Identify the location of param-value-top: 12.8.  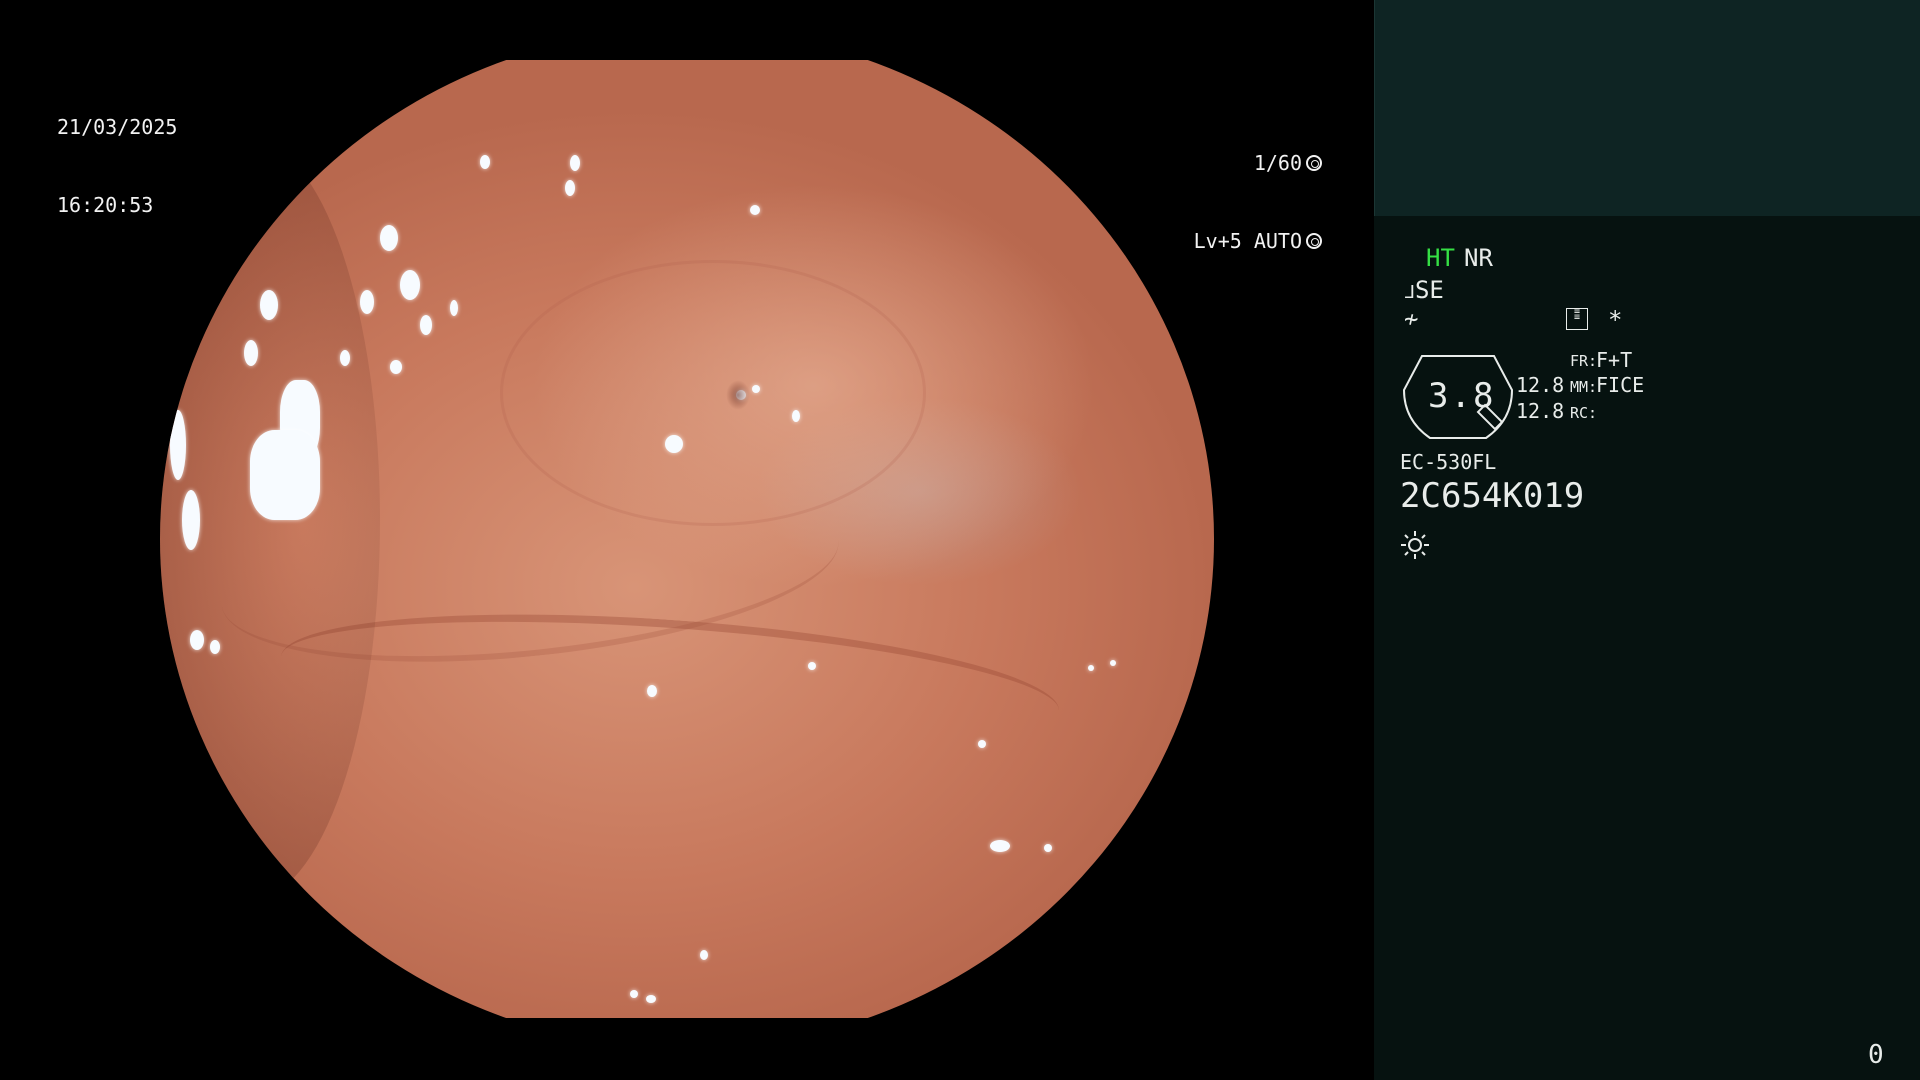
(1540, 385).